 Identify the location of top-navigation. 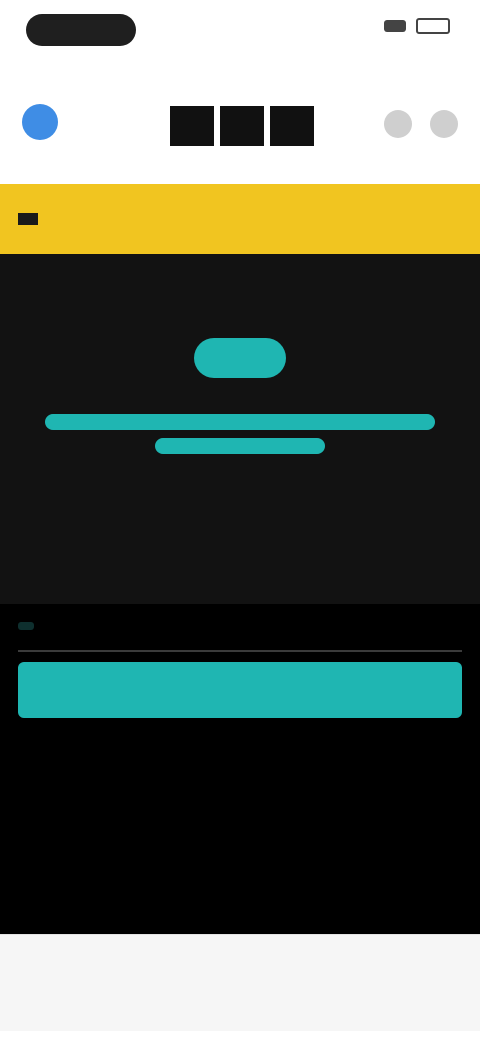
(240, 124).